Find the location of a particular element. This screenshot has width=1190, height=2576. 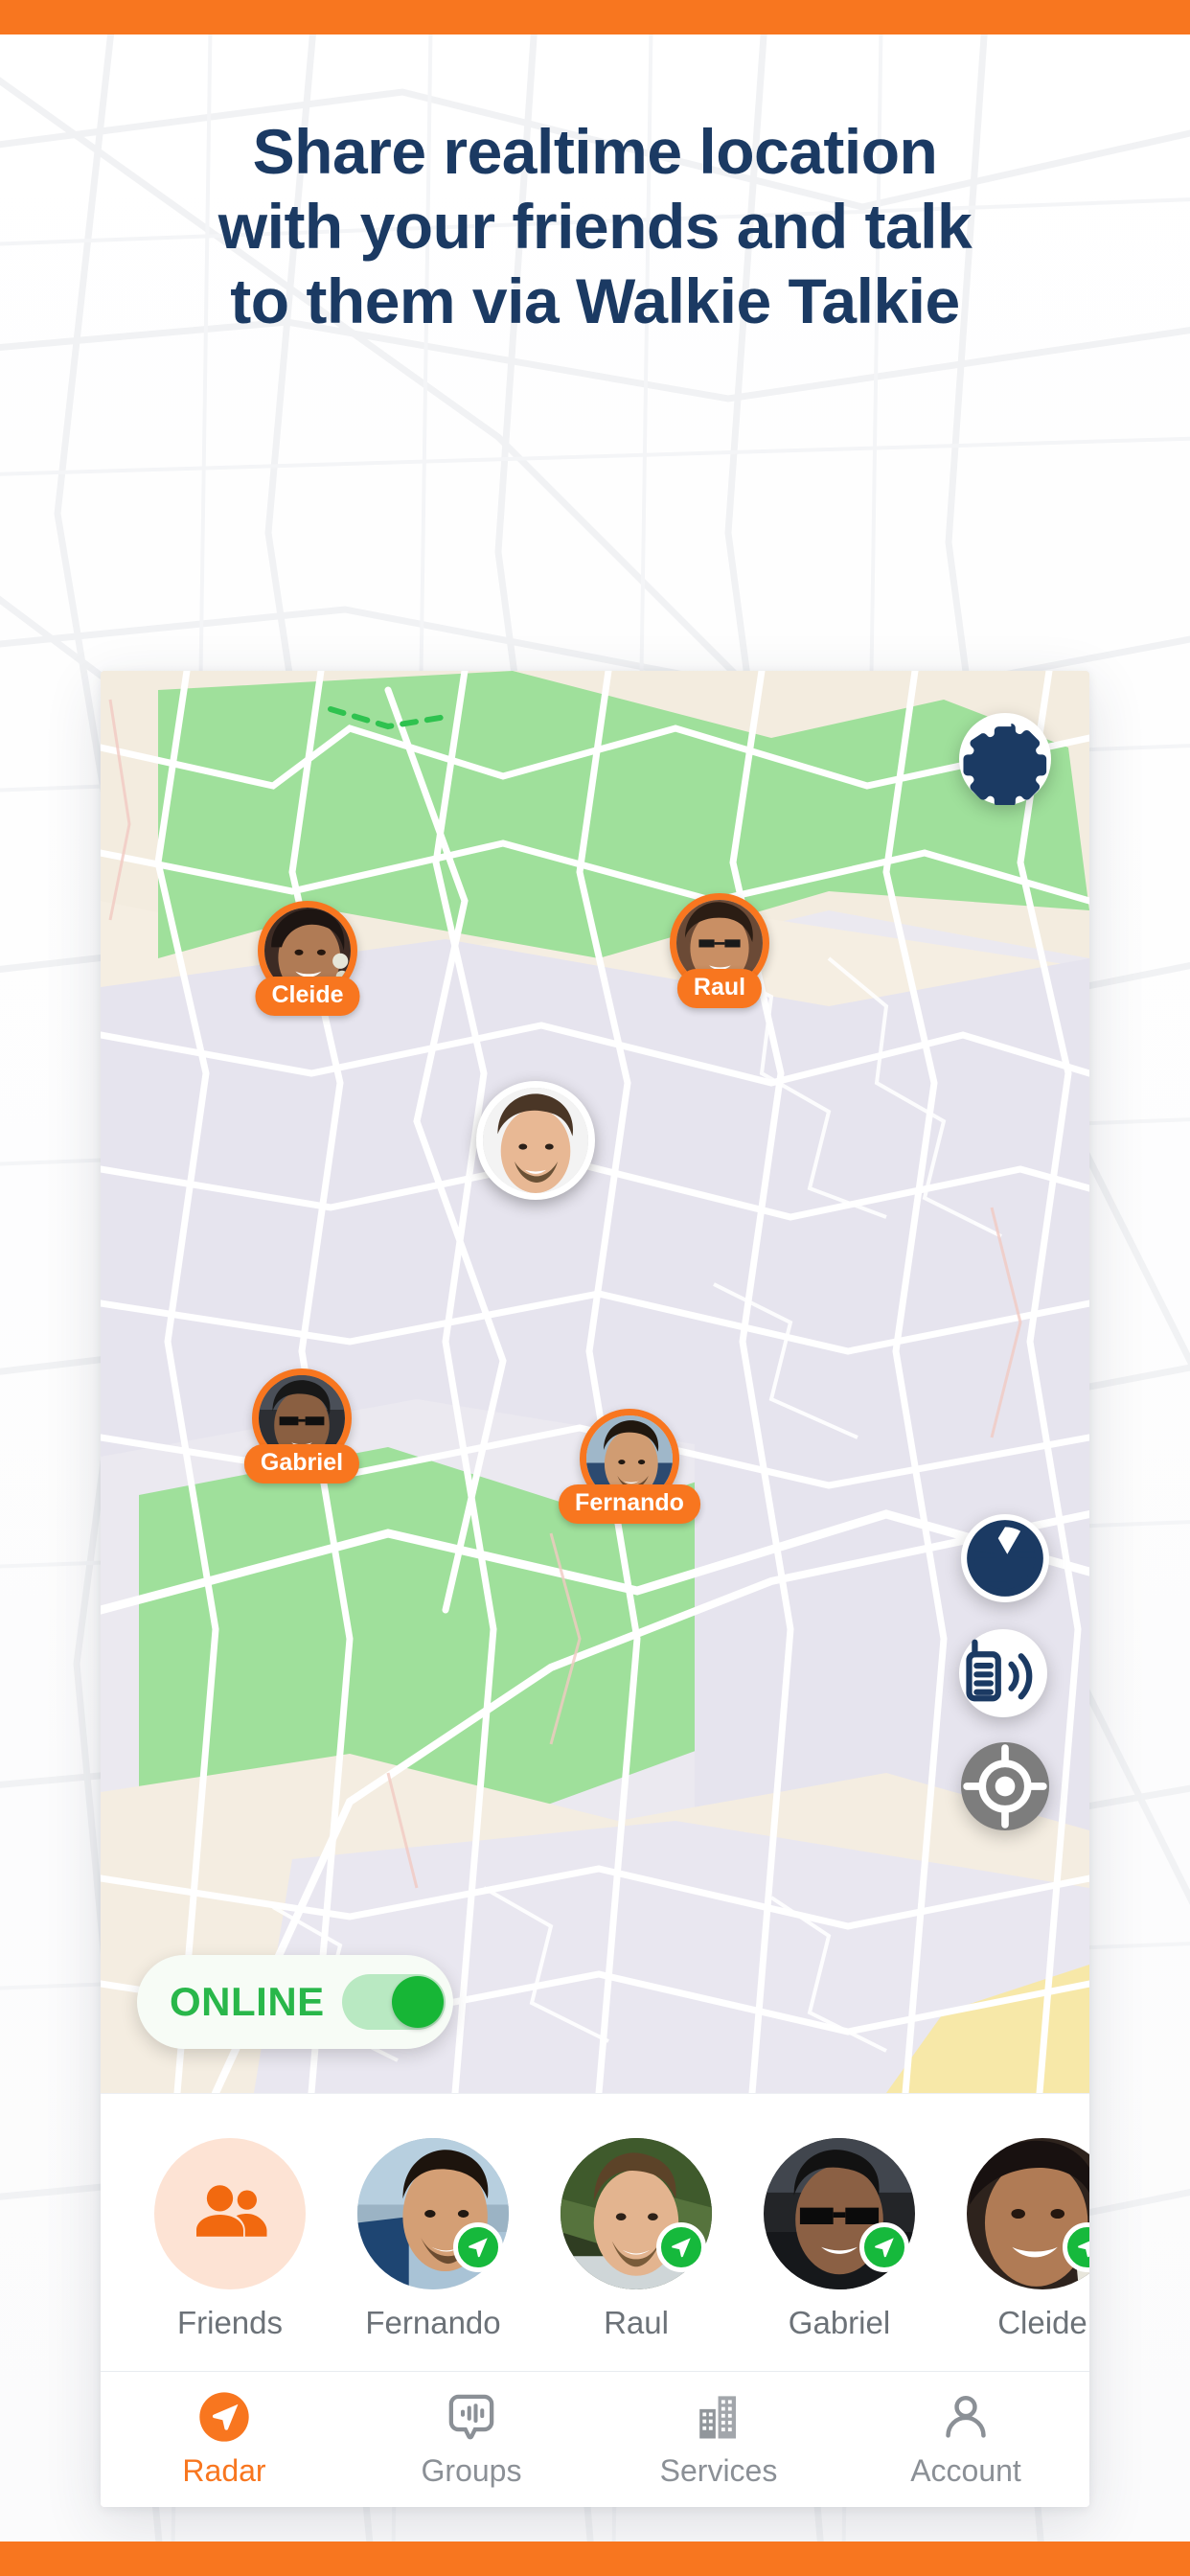

nav-item-account: Account is located at coordinates (966, 2439).